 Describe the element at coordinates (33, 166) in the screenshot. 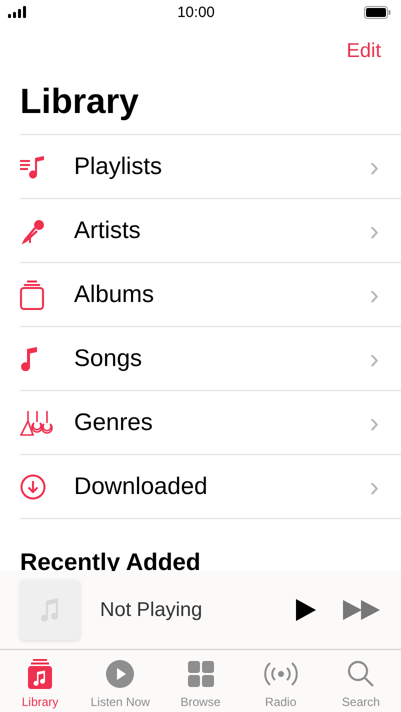

I see `playlist-icon` at that location.